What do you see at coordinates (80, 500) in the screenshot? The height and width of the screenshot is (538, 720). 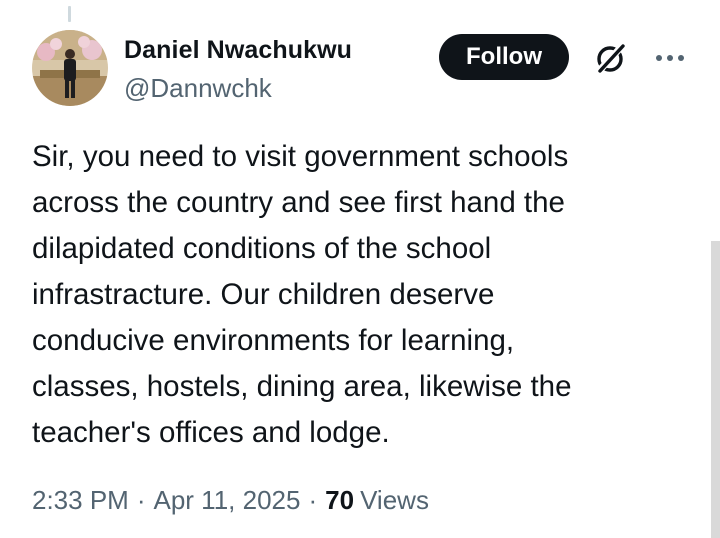 I see `tweet-time: 2:33 PM` at bounding box center [80, 500].